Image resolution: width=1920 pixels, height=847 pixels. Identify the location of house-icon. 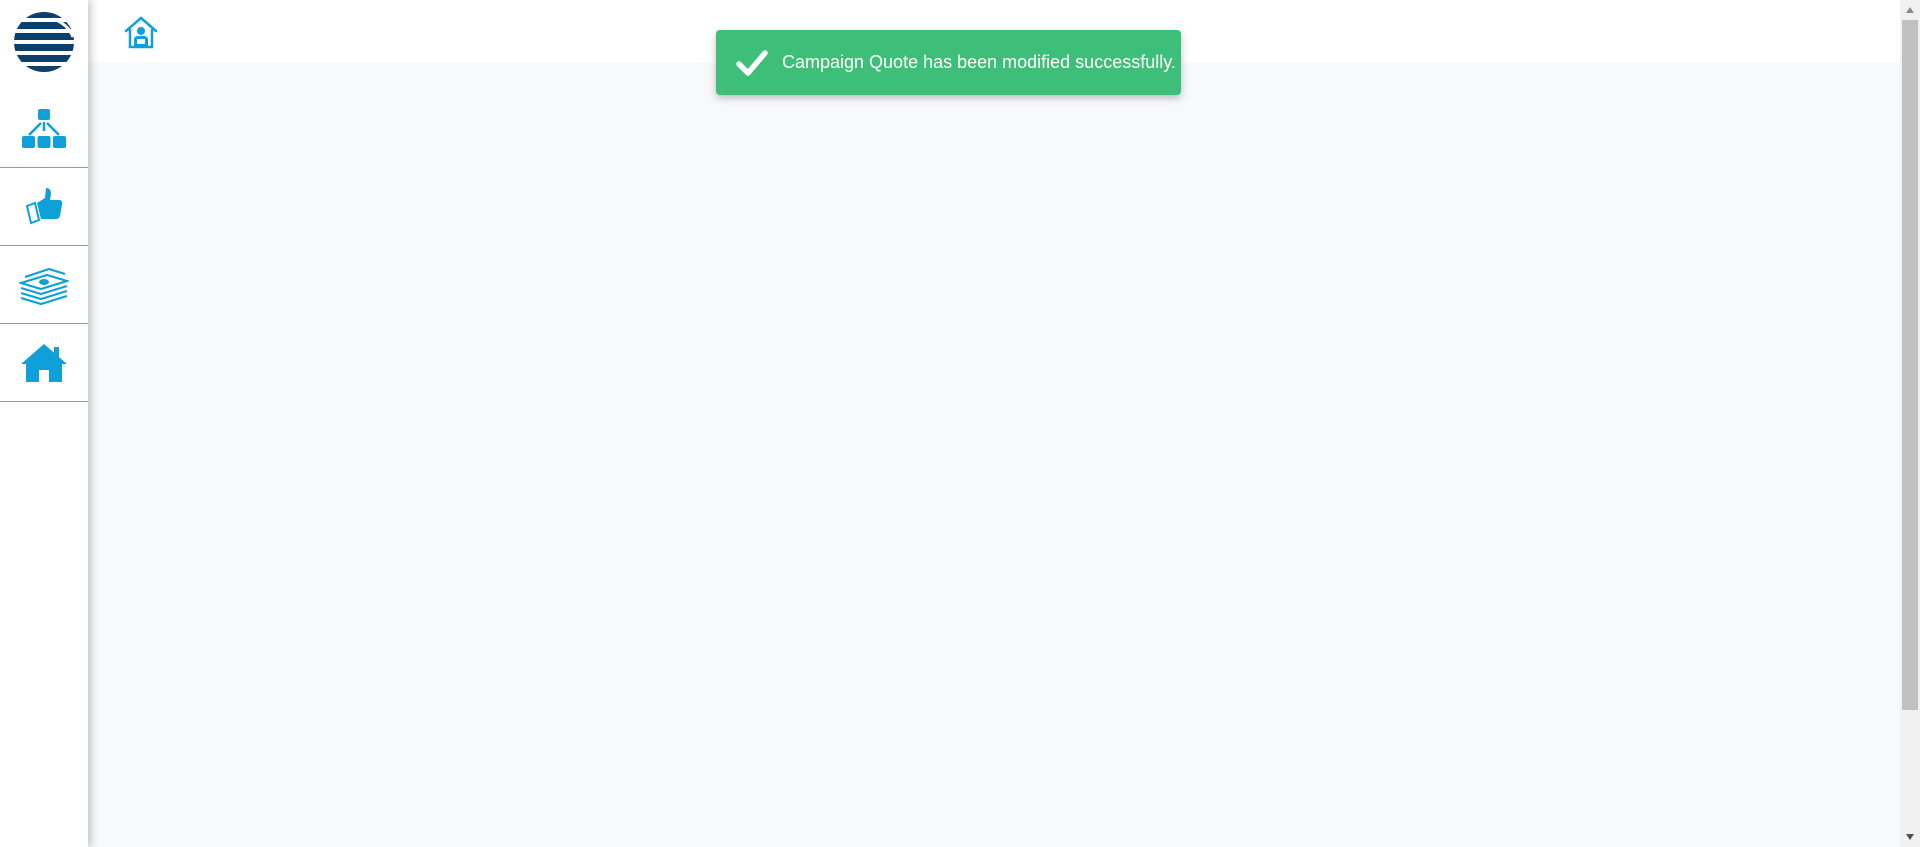
(44, 362).